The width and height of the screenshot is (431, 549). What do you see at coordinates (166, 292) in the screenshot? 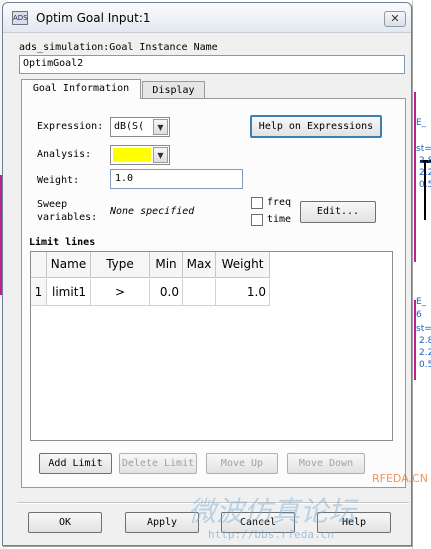
I see `limit-min-cell: 0.0` at bounding box center [166, 292].